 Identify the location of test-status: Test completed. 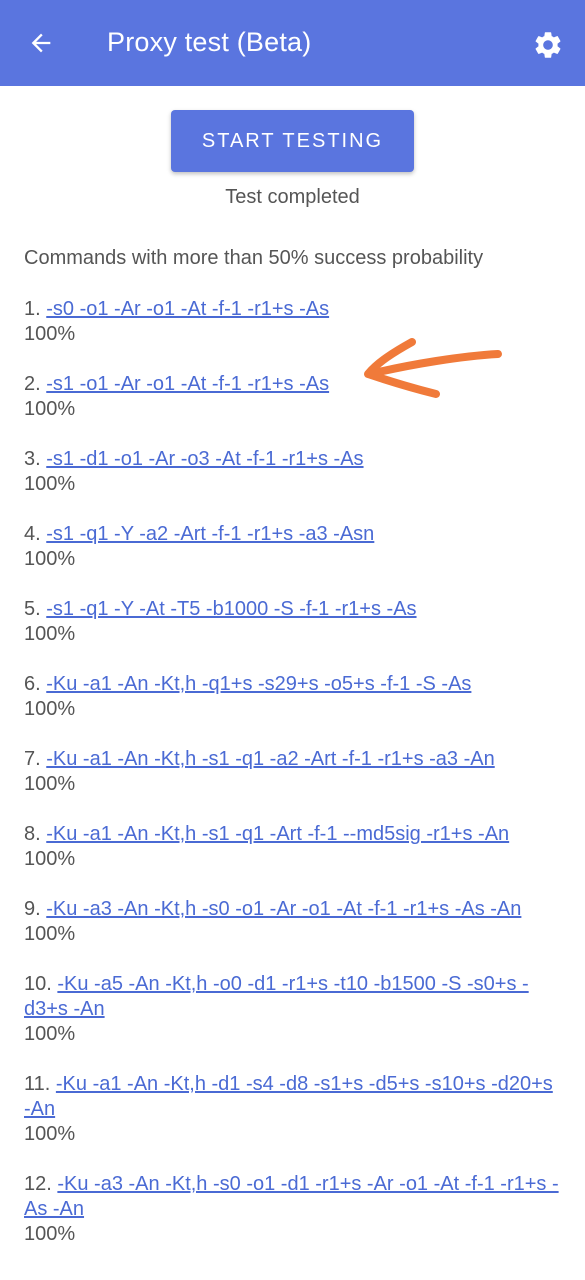
(292, 197).